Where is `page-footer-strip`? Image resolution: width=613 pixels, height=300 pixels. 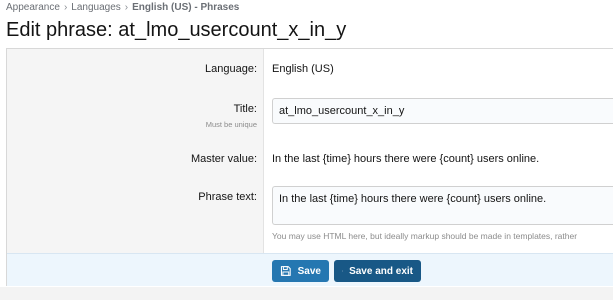
page-footer-strip is located at coordinates (306, 293).